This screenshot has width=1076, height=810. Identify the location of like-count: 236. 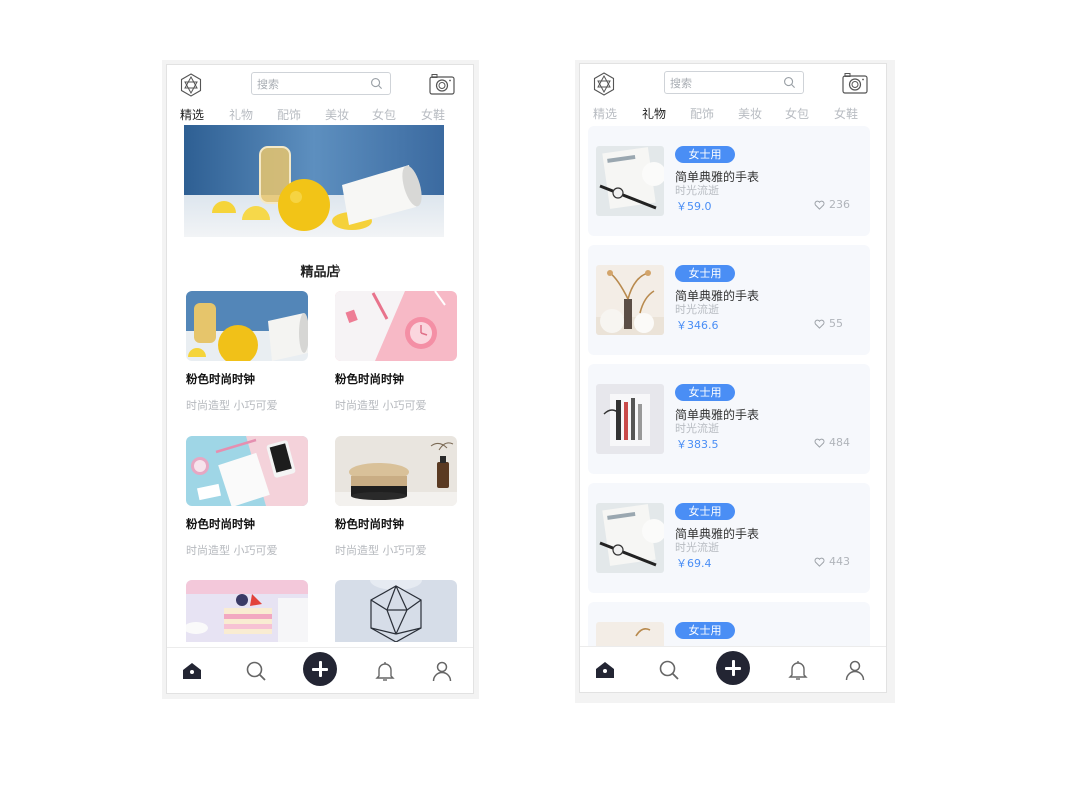
(832, 204).